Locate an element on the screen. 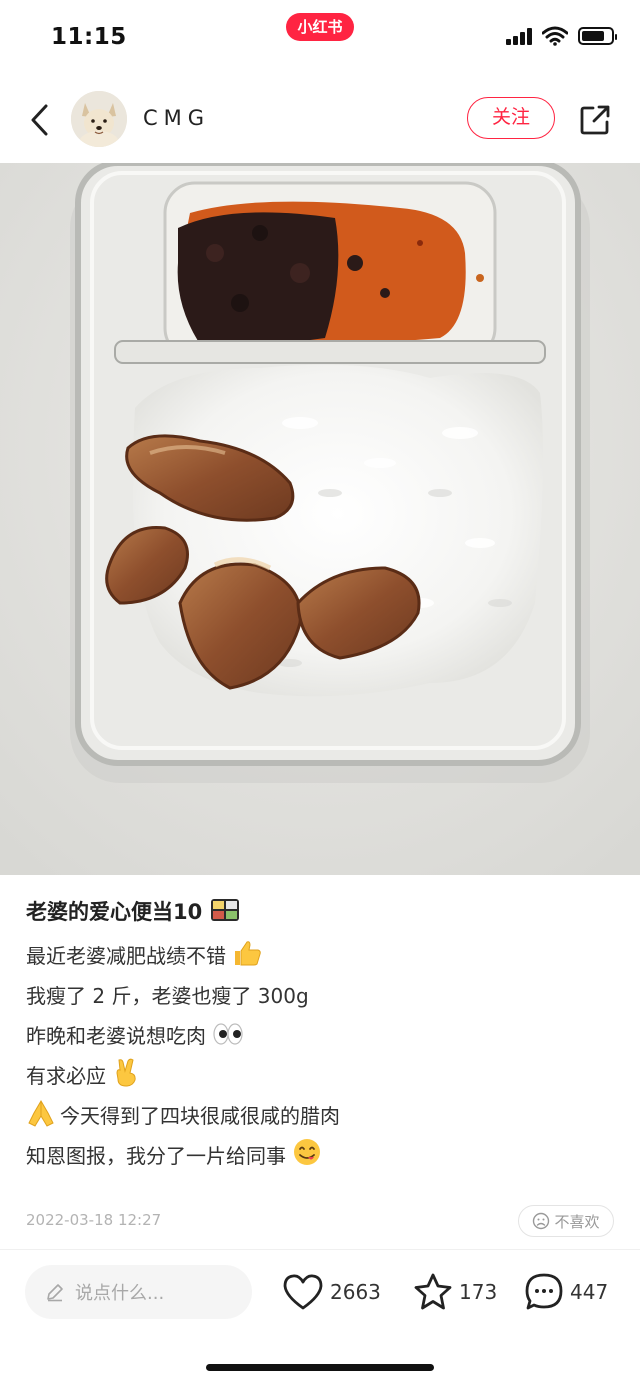 Image resolution: width=640 pixels, height=1385 pixels. yum-face-icon is located at coordinates (307, 1152).